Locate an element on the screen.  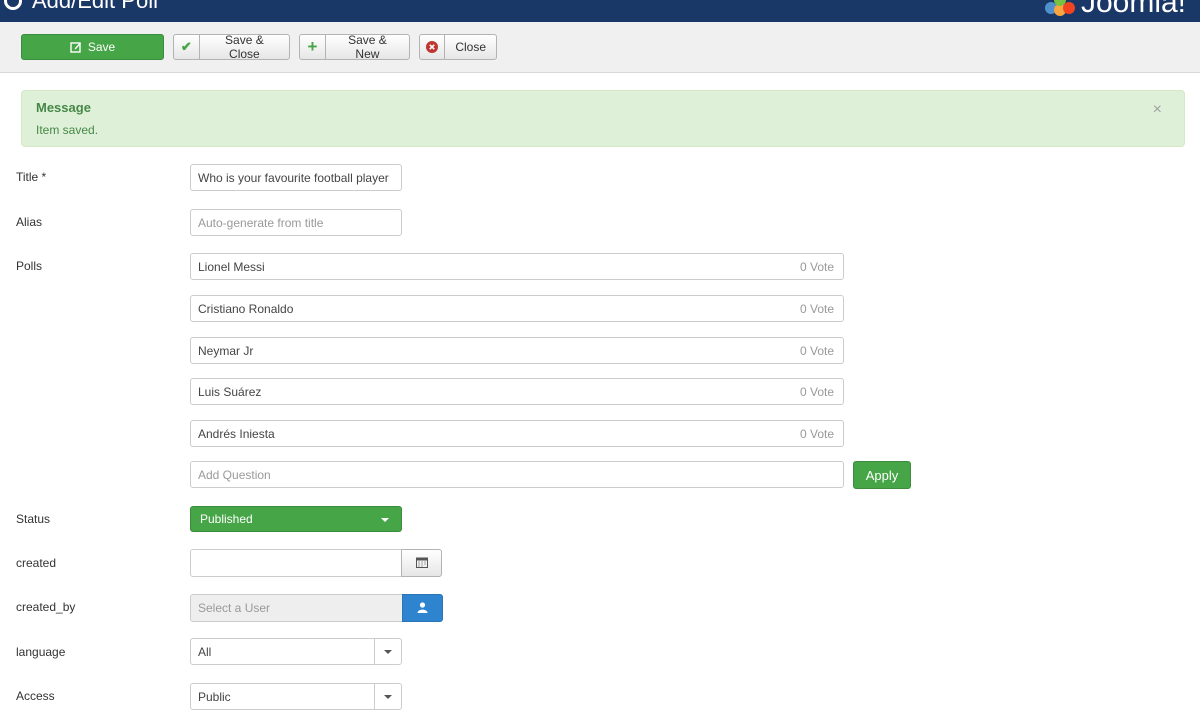
title-input-value: Who is your favourite football player is located at coordinates (293, 177).